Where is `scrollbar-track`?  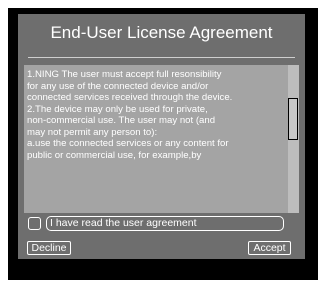
scrollbar-track is located at coordinates (293, 139).